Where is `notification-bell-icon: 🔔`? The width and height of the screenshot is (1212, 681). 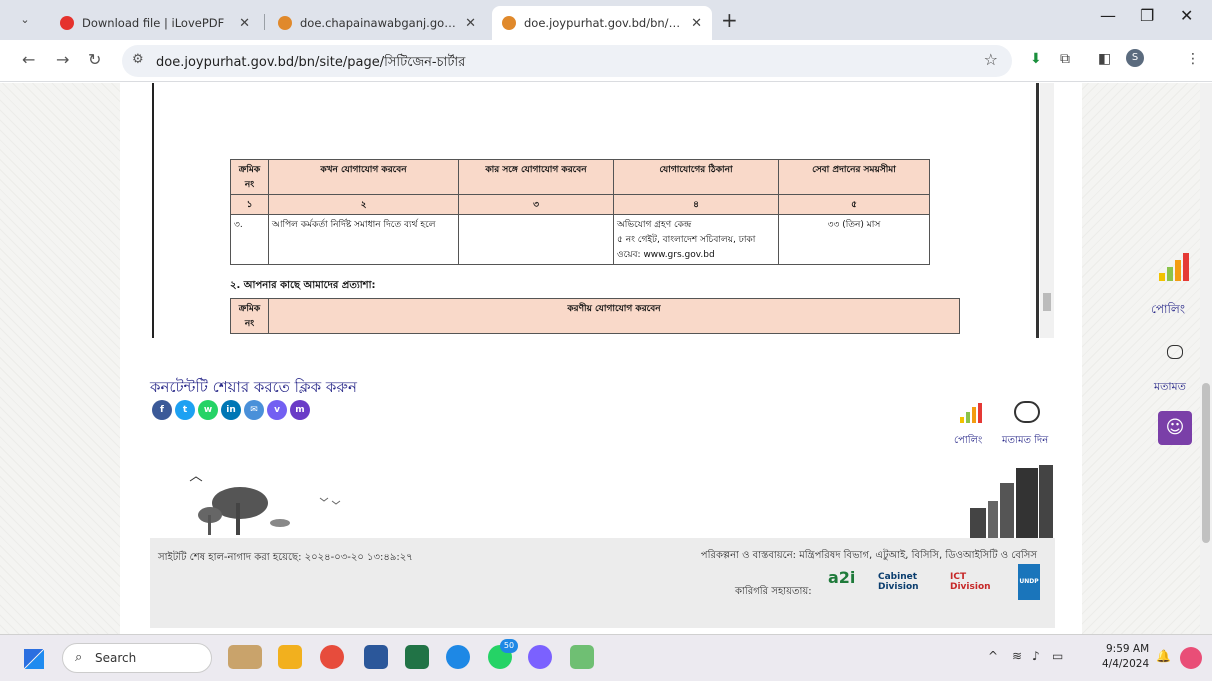 notification-bell-icon: 🔔 is located at coordinates (1163, 656).